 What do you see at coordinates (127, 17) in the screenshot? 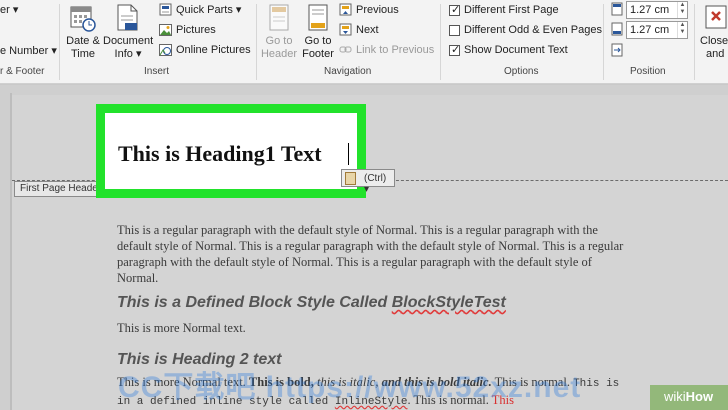
I see `document-info-icon` at bounding box center [127, 17].